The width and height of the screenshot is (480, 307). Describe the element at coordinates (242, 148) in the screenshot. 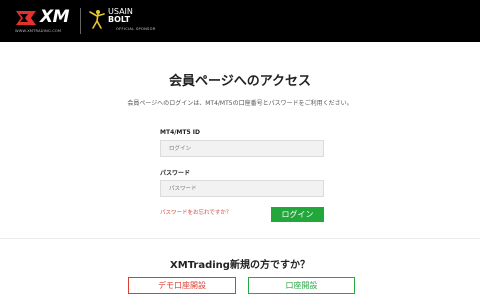

I see `login-id-input` at that location.